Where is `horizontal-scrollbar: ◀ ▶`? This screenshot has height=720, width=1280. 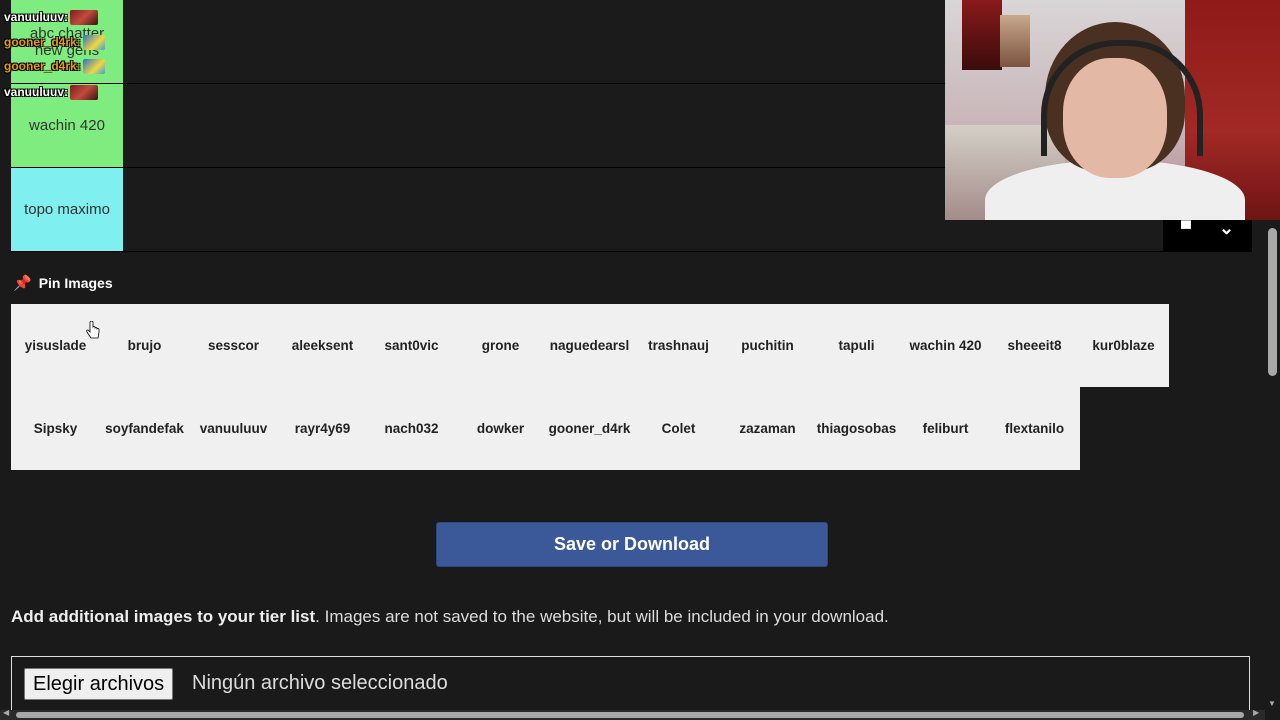
horizontal-scrollbar: ◀ ▶ is located at coordinates (632, 714).